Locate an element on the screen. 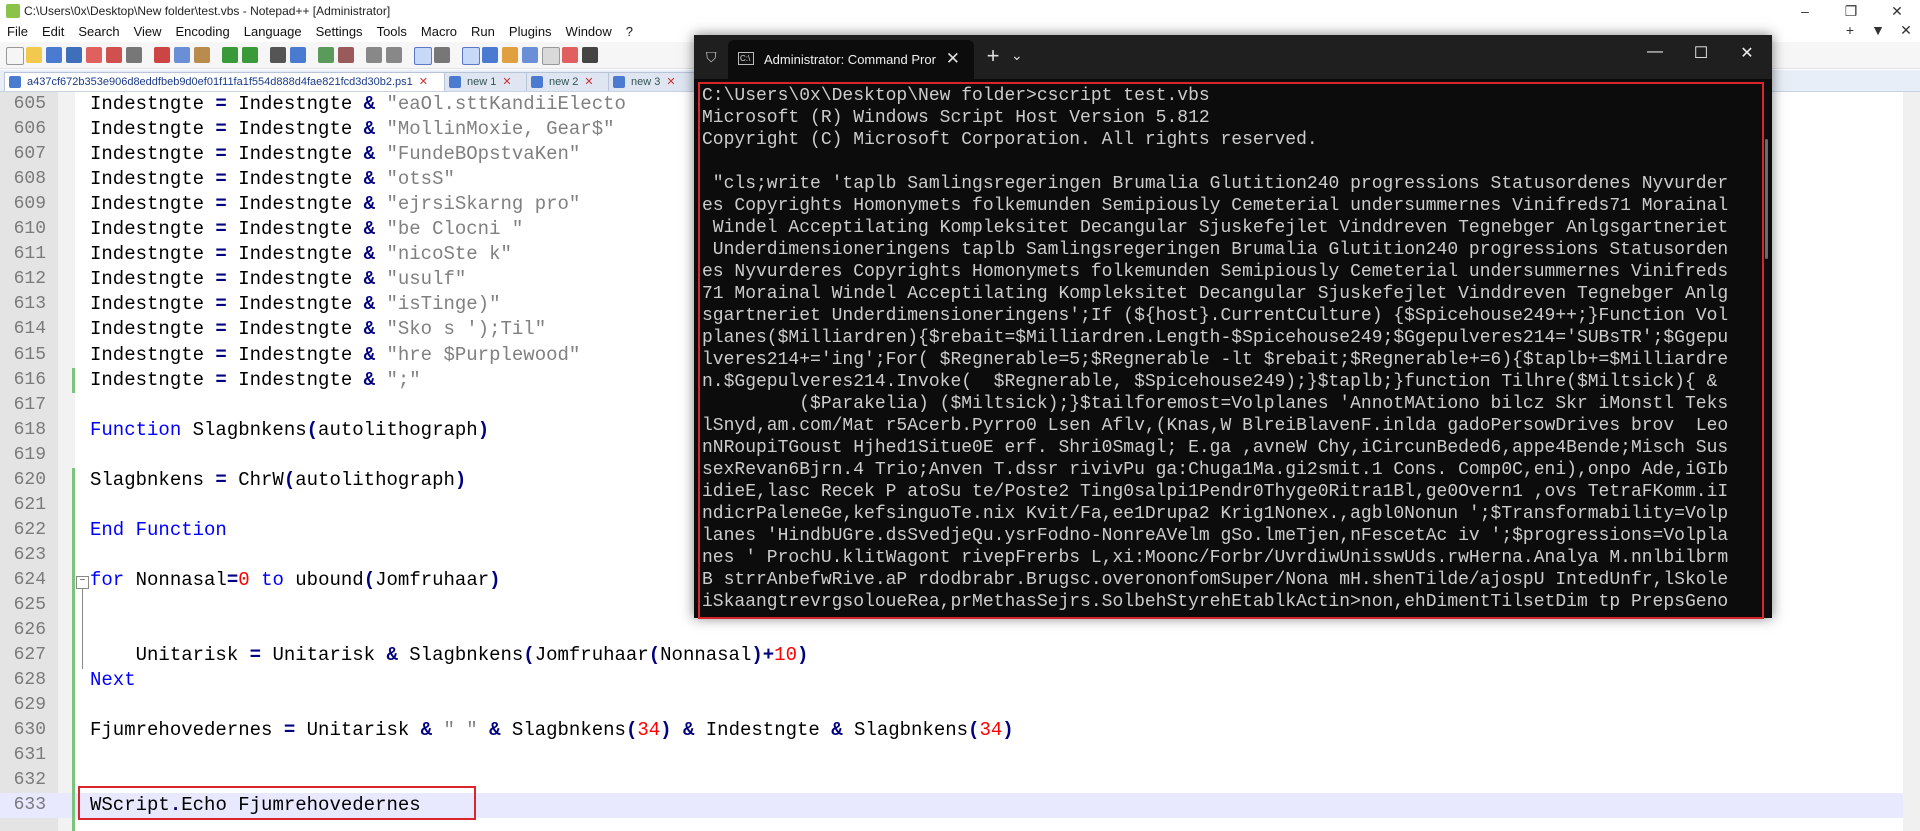 The width and height of the screenshot is (1920, 831). code-token: = is located at coordinates (221, 254).